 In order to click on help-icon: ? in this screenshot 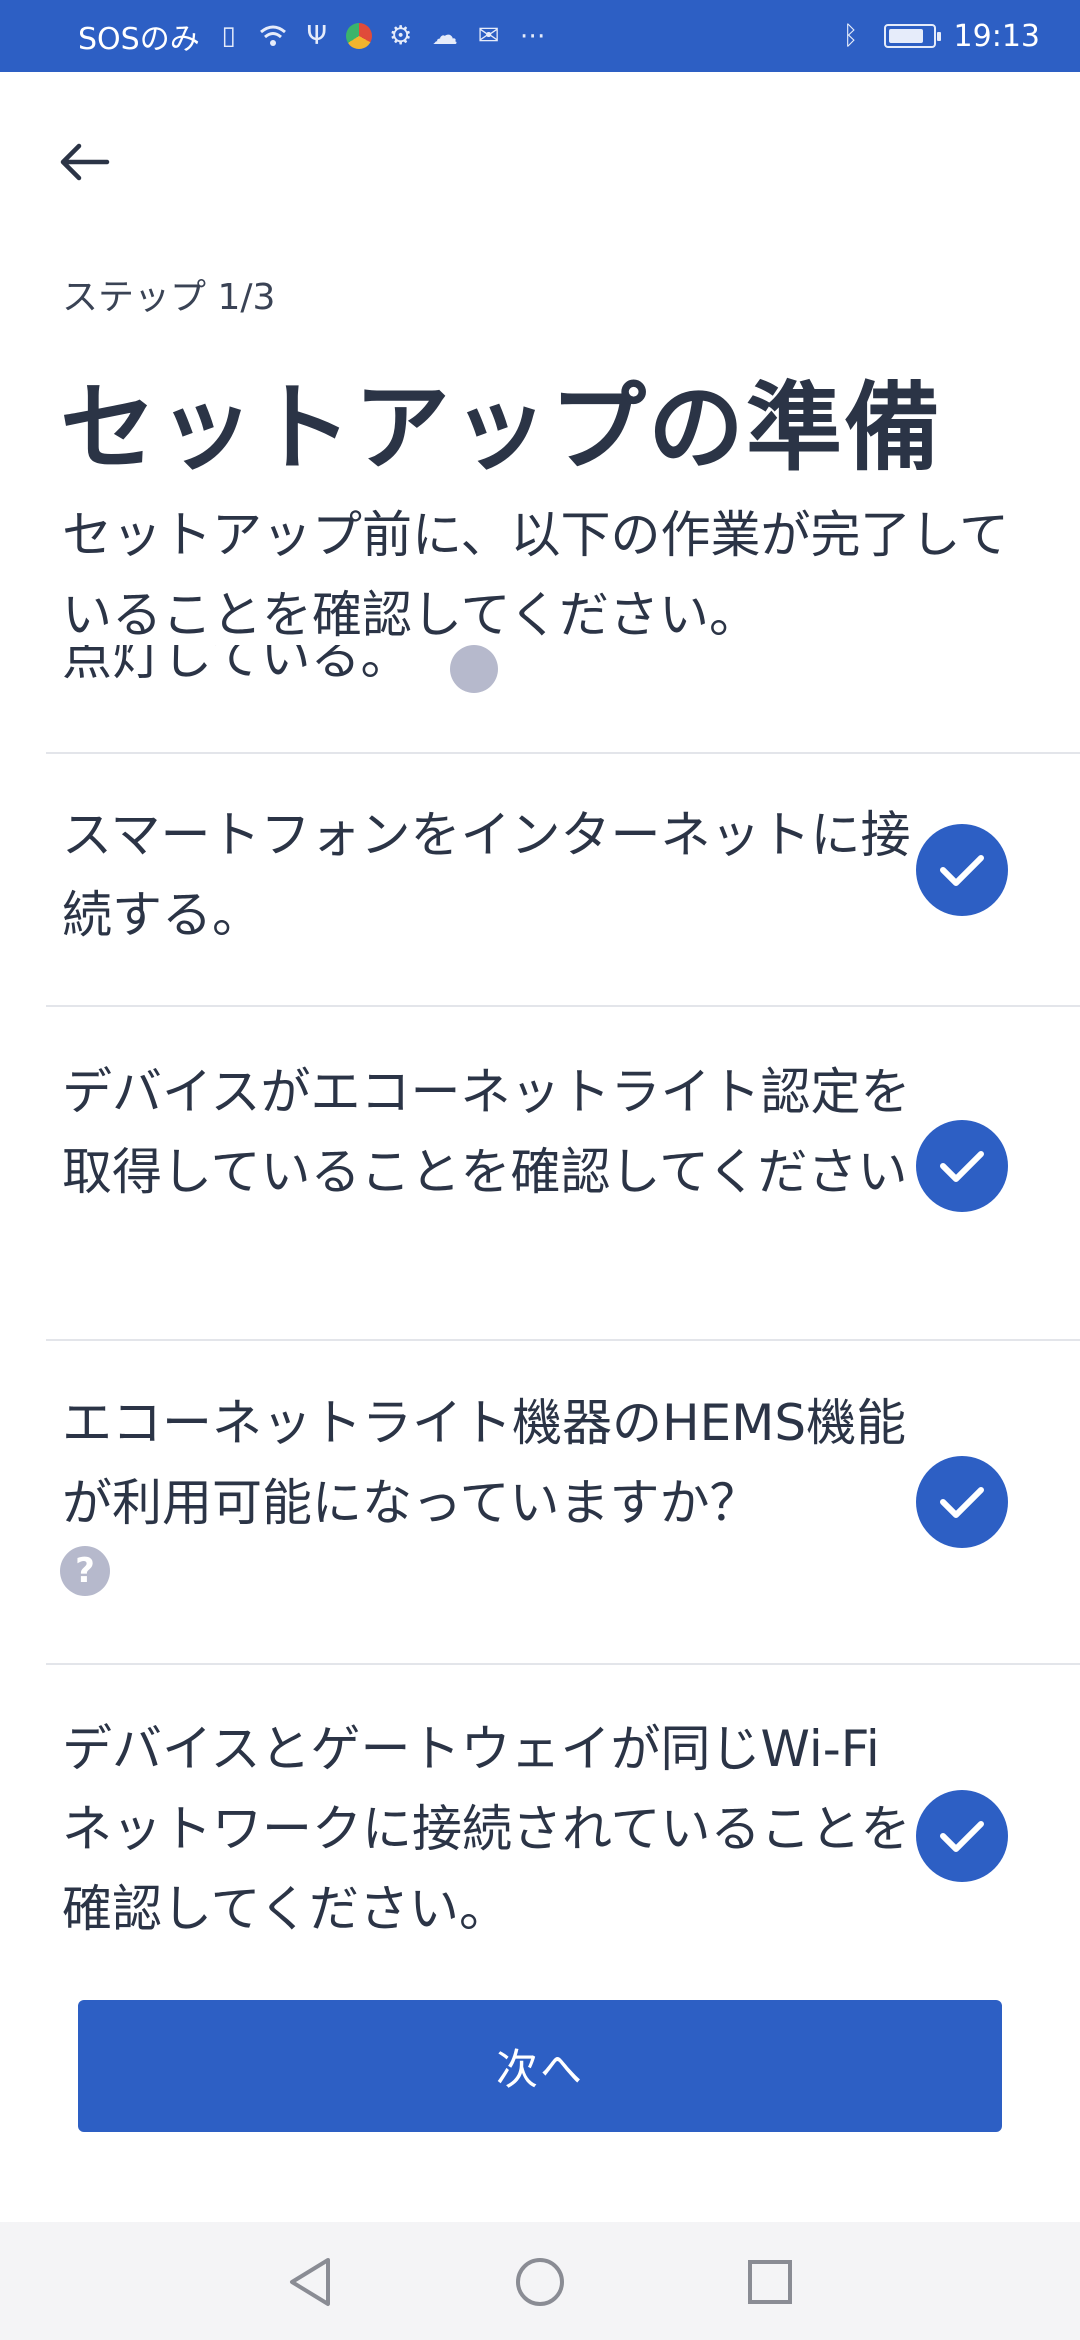, I will do `click(85, 1571)`.